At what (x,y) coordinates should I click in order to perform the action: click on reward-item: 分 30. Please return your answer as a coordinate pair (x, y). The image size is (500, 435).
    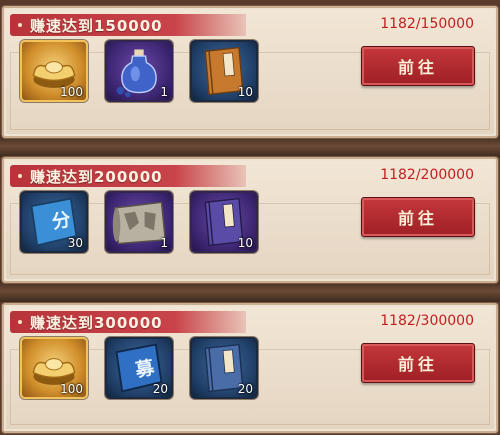
    Looking at the image, I should click on (54, 222).